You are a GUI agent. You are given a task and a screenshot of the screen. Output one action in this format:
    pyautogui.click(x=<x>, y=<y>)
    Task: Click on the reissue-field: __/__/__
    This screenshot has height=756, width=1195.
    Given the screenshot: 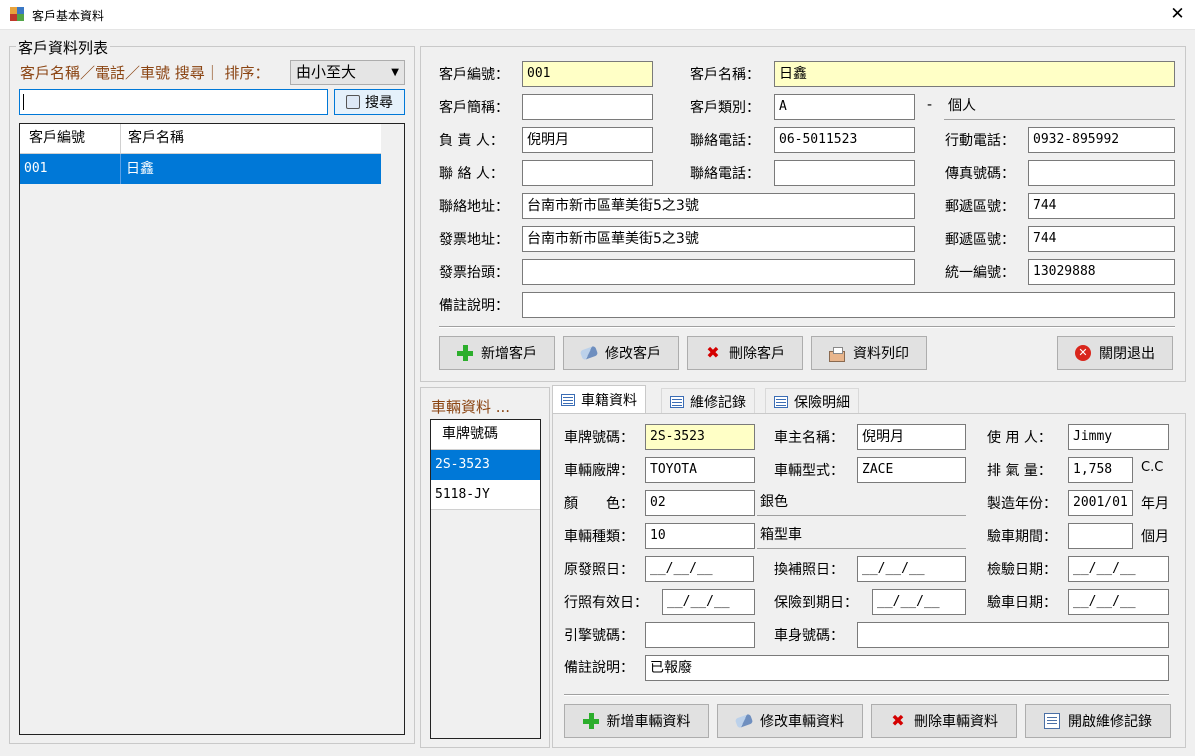 What is the action you would take?
    pyautogui.click(x=911, y=569)
    